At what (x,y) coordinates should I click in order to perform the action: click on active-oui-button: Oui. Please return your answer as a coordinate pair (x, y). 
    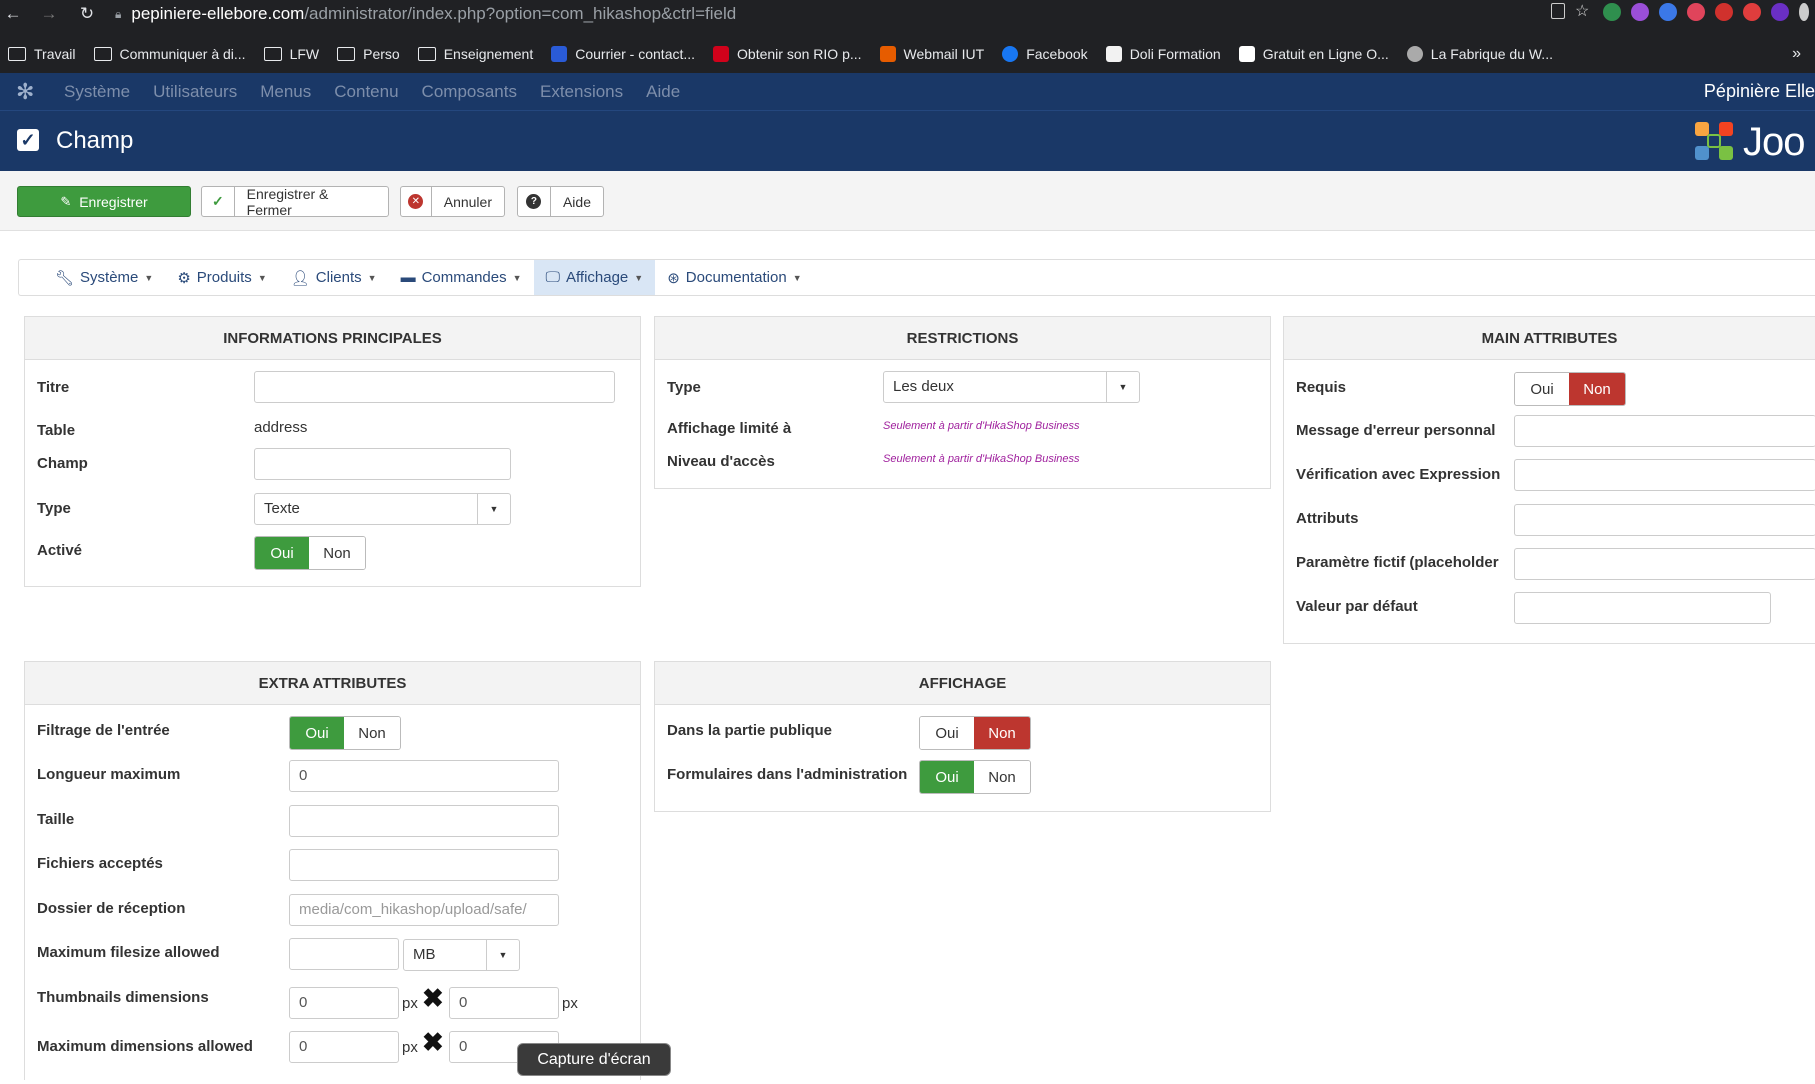
    Looking at the image, I should click on (282, 553).